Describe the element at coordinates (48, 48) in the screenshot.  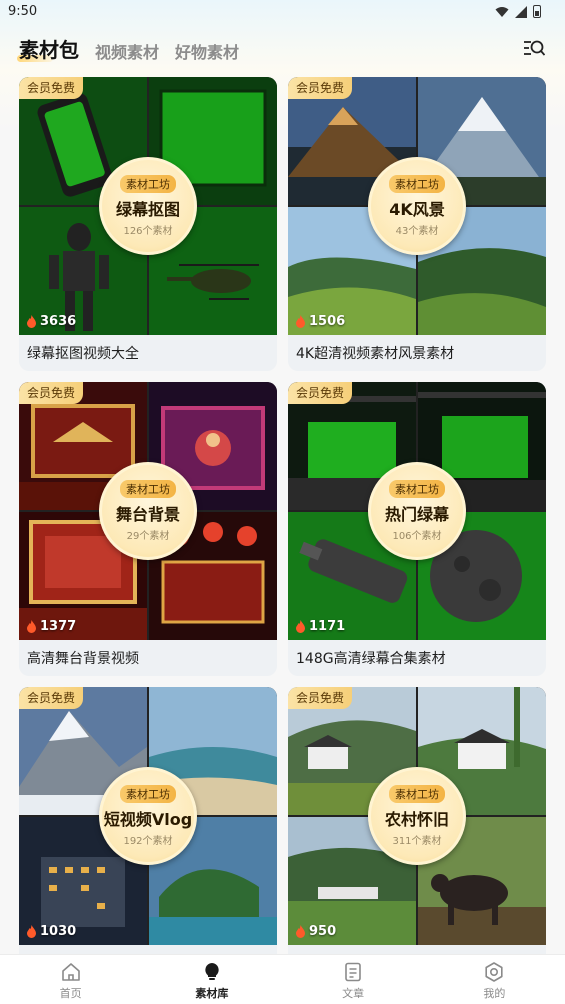
I see `tab-material-pack: 素材包` at that location.